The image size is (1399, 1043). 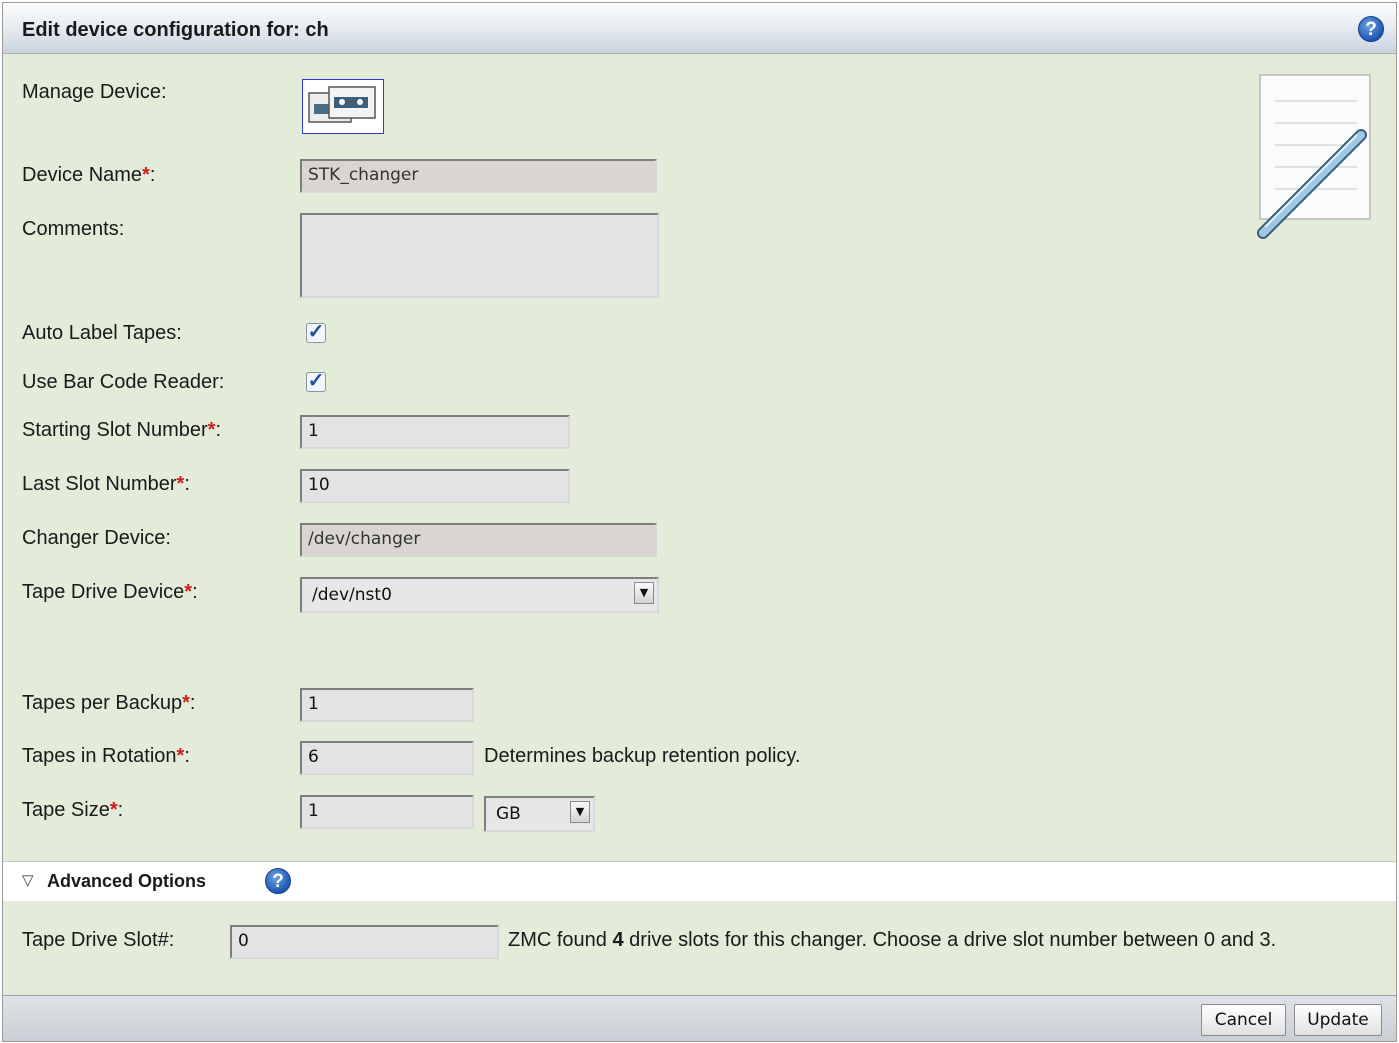 What do you see at coordinates (1314, 156) in the screenshot?
I see `notepad-pencil-icon` at bounding box center [1314, 156].